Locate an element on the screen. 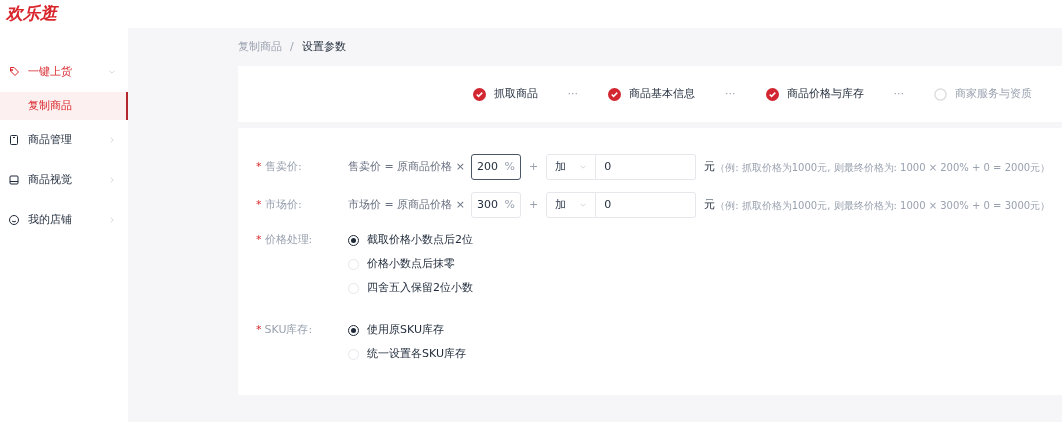  sidebar-item: 一键上货 is located at coordinates (64, 72).